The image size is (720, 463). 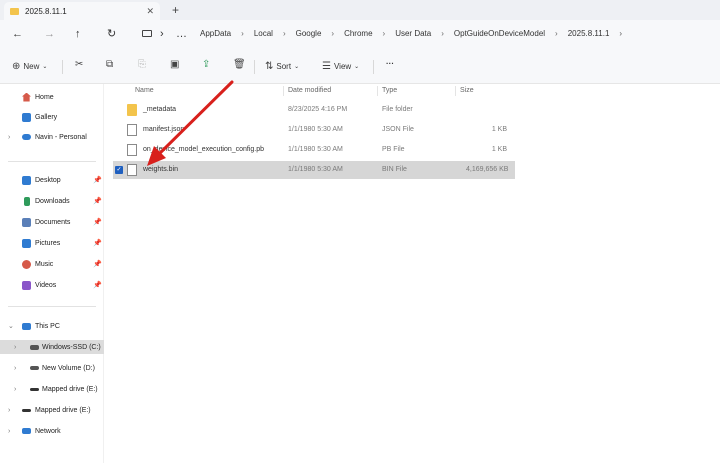 What do you see at coordinates (194, 119) in the screenshot?
I see `arrow-shaft` at bounding box center [194, 119].